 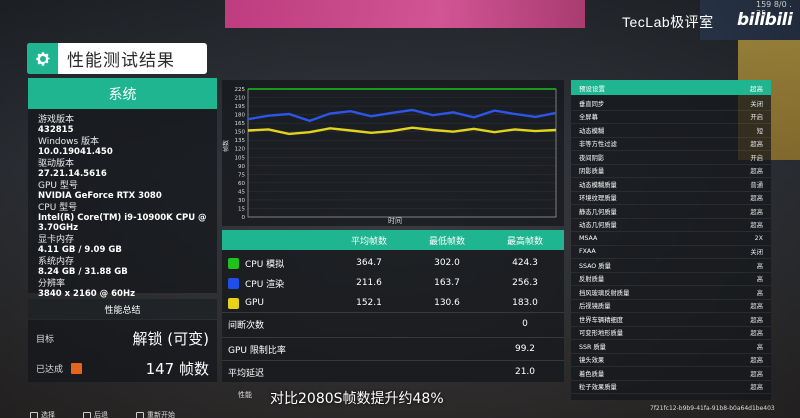 What do you see at coordinates (246, 325) in the screenshot?
I see `stutter-label: 间断次数` at bounding box center [246, 325].